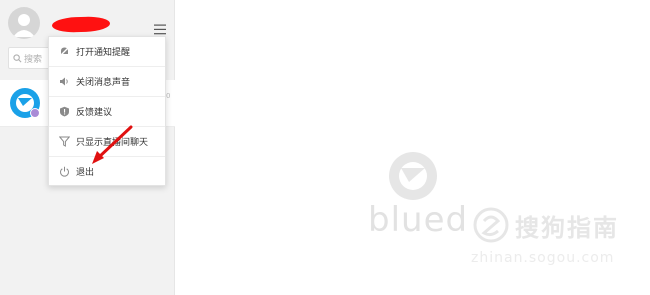 This screenshot has height=295, width=650. What do you see at coordinates (567, 228) in the screenshot?
I see `watermark-text: 搜狗指南` at bounding box center [567, 228].